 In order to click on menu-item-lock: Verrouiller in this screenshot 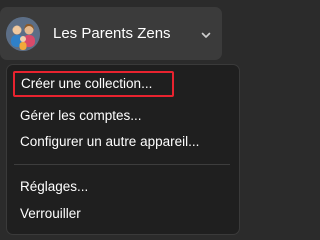, I will do `click(50, 214)`.